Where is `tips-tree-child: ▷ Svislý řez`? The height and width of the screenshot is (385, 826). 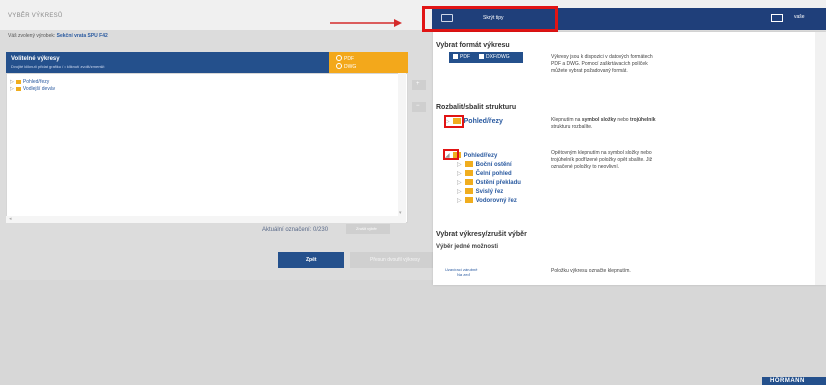 tips-tree-child: ▷ Svislý řez is located at coordinates (480, 191).